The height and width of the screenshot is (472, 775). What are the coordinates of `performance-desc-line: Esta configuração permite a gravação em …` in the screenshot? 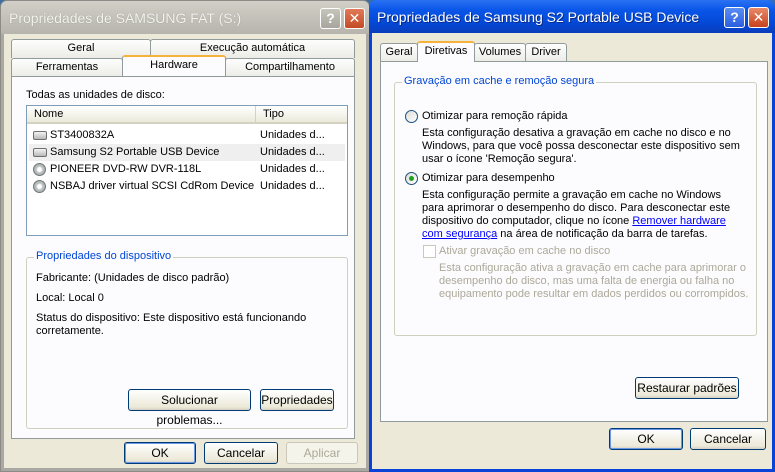 It's located at (571, 195).